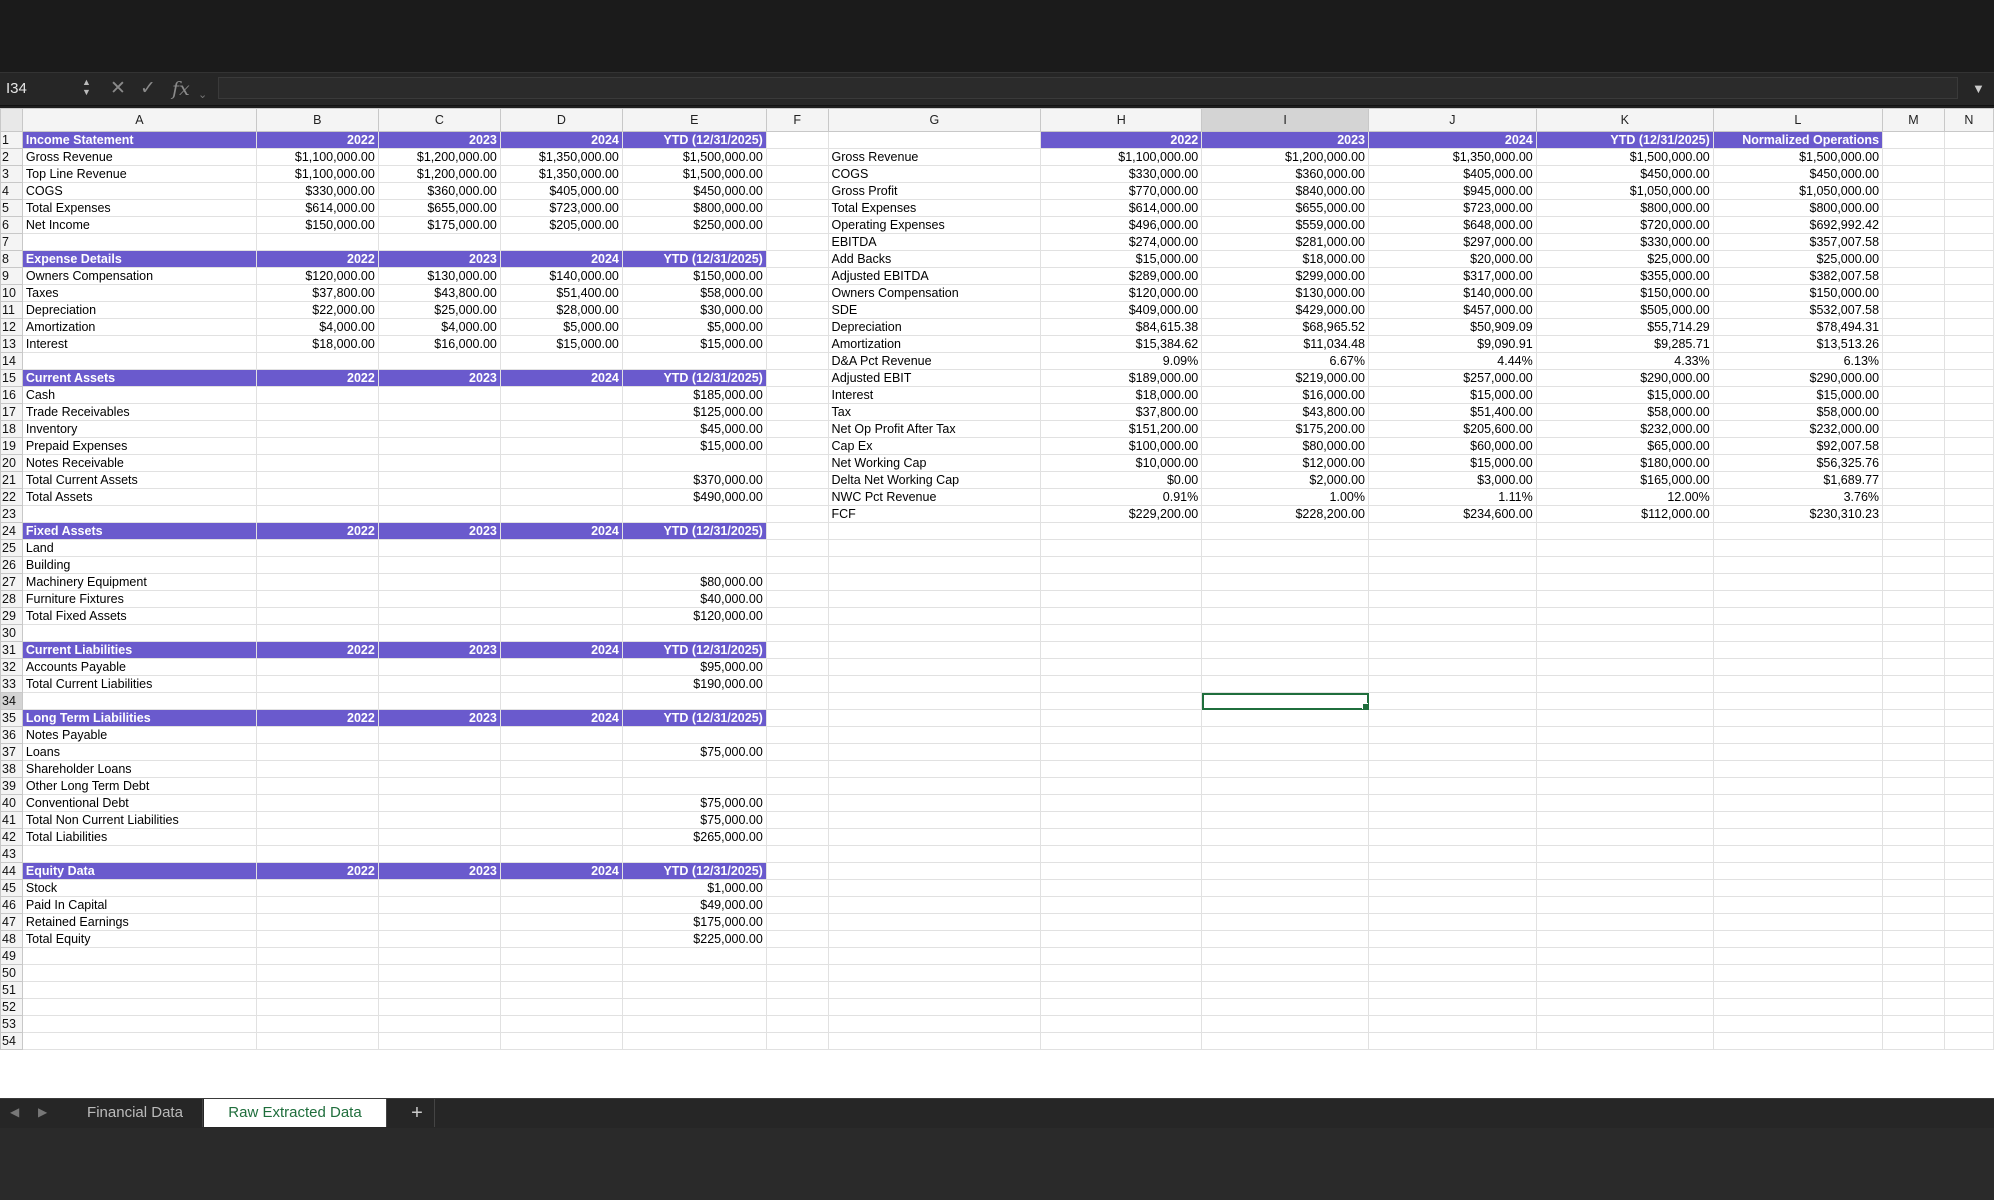  What do you see at coordinates (439, 1041) in the screenshot?
I see `cell-c54` at bounding box center [439, 1041].